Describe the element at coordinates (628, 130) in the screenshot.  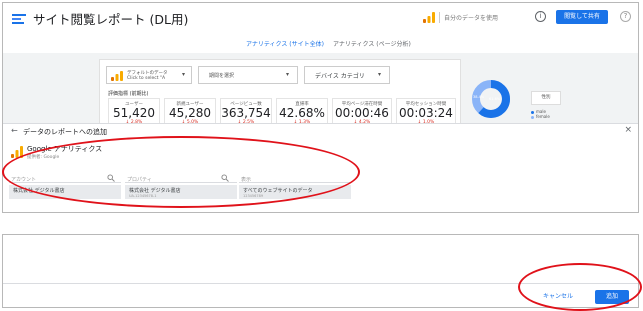
I see `close-icon: ×` at that location.